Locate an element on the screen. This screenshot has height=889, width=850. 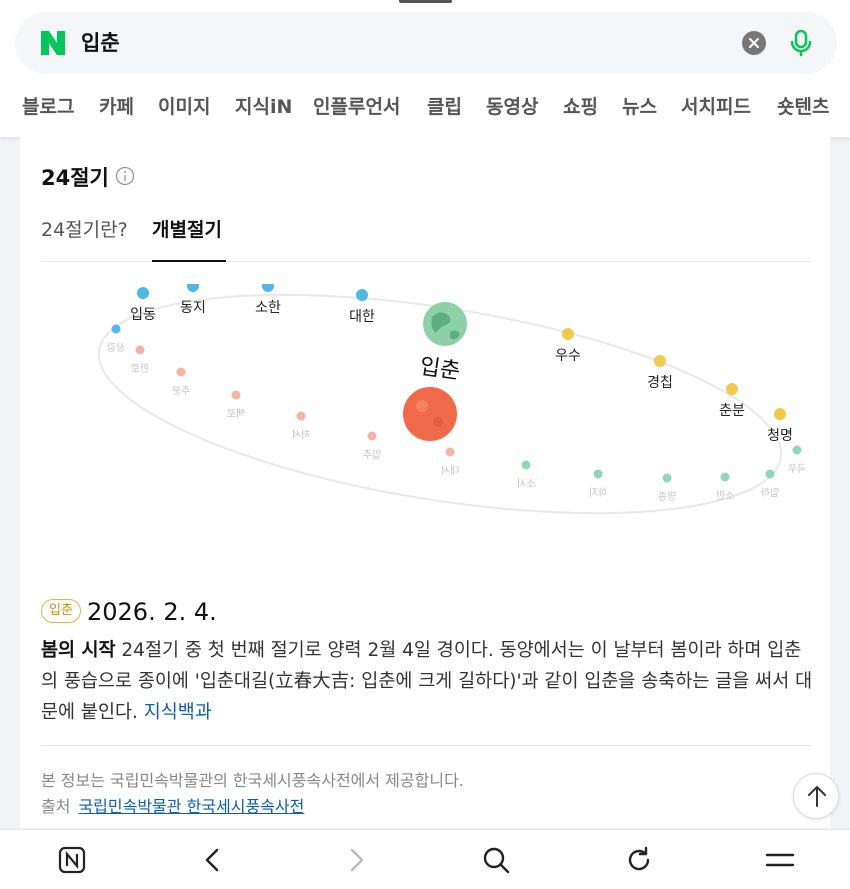
clear-icon is located at coordinates (754, 43).